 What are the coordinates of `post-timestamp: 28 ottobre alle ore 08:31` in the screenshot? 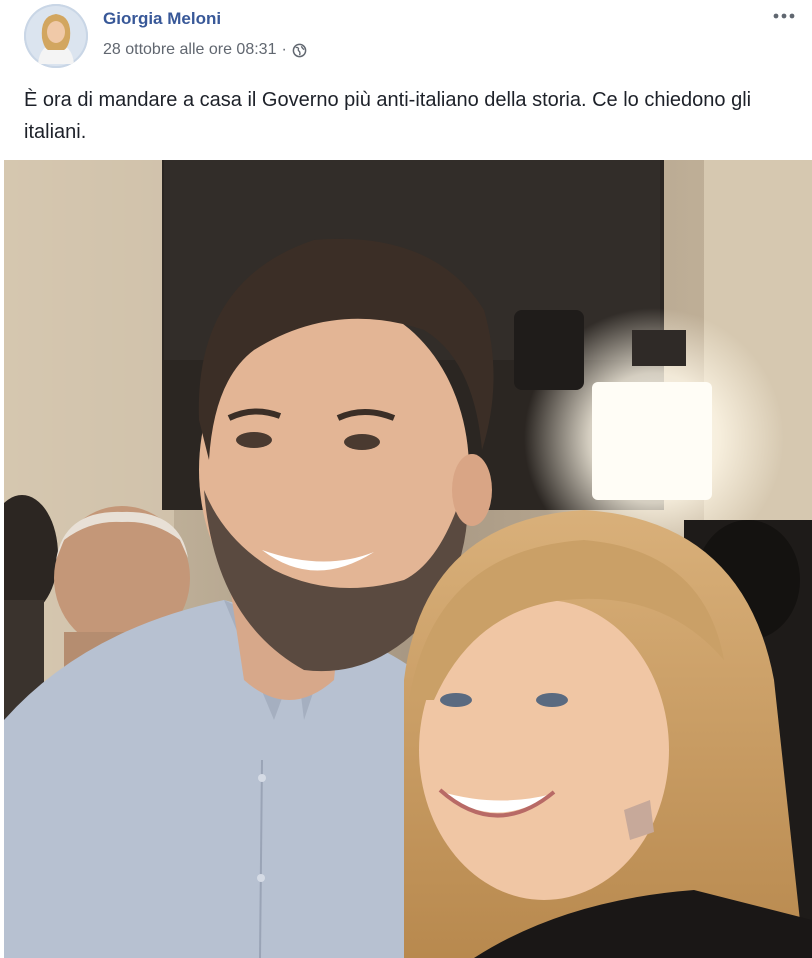 It's located at (189, 50).